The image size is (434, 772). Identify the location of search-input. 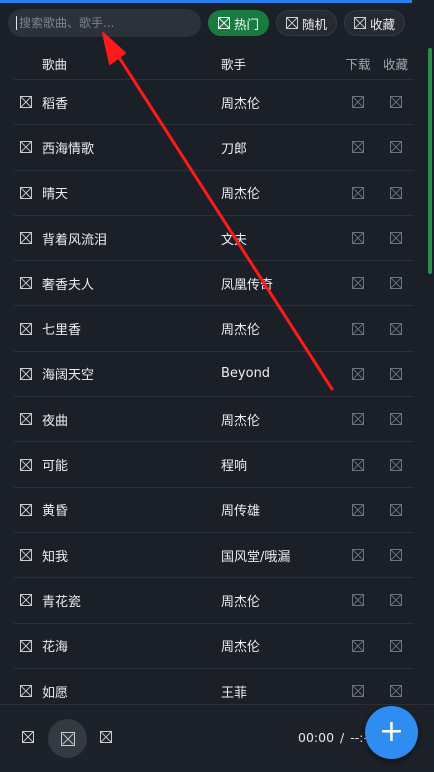
(110, 23).